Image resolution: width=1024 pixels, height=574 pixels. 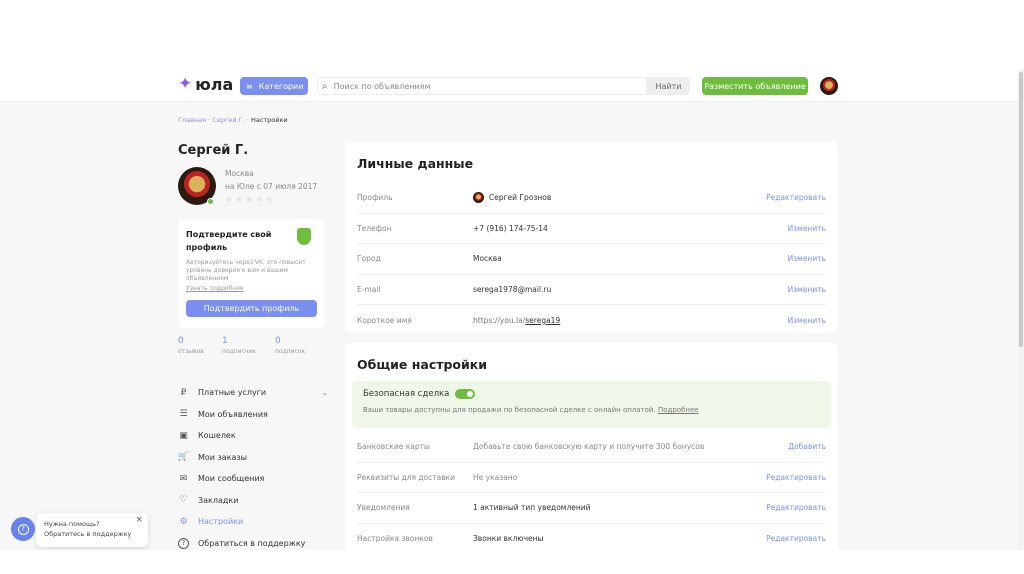 What do you see at coordinates (183, 457) in the screenshot?
I see `cart-icon: 🛒` at bounding box center [183, 457].